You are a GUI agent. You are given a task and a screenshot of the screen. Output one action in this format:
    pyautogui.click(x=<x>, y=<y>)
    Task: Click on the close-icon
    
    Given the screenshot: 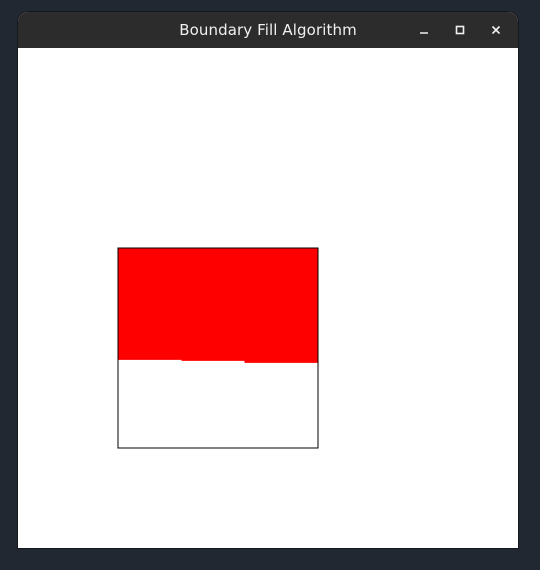 What is the action you would take?
    pyautogui.click(x=496, y=30)
    